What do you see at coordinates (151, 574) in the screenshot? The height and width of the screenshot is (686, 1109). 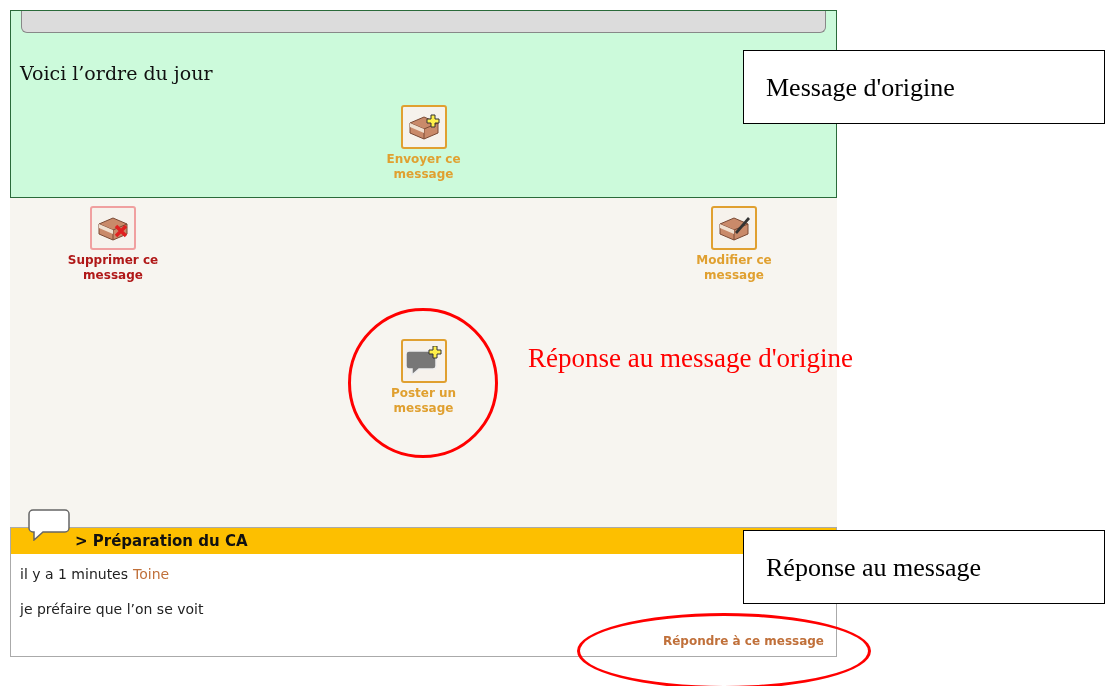 I see `author-link: Toine` at bounding box center [151, 574].